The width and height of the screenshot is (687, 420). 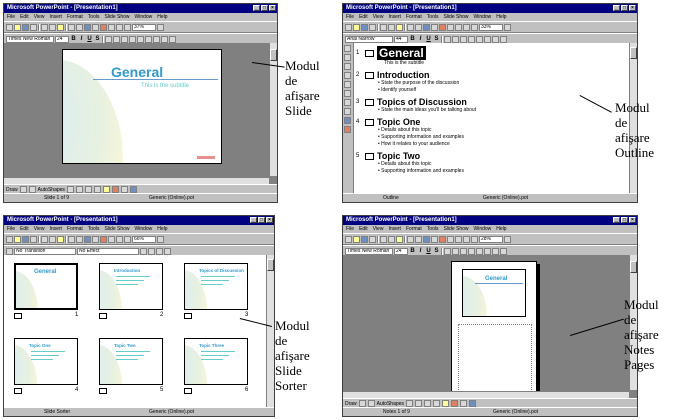 What do you see at coordinates (494, 293) in the screenshot?
I see `notes-slide-thumbnail: General` at bounding box center [494, 293].